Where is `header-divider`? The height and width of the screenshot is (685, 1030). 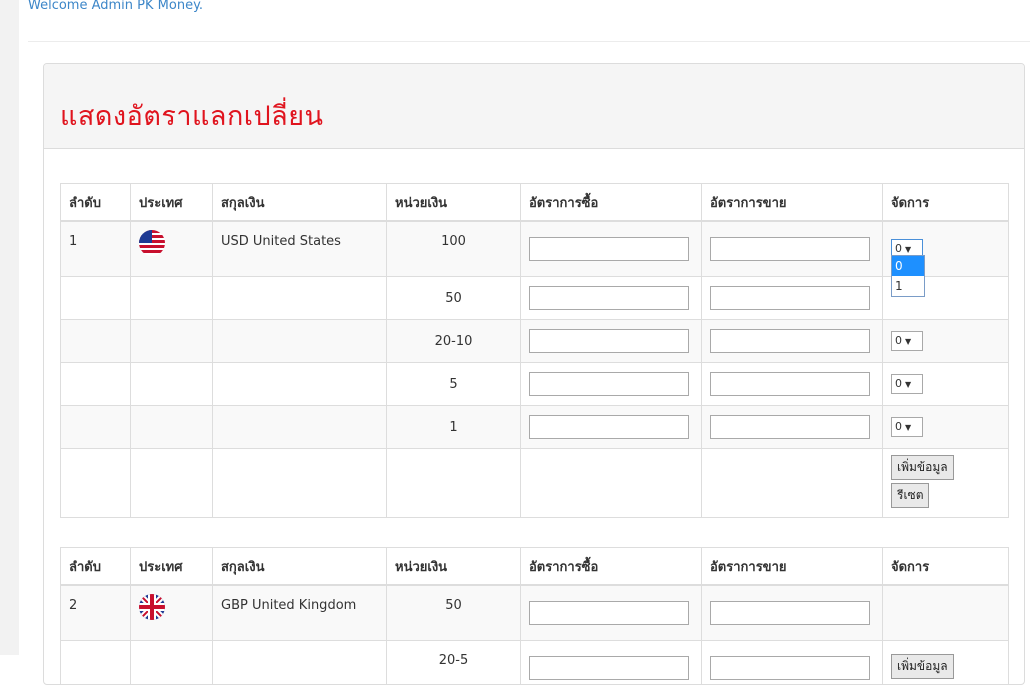 header-divider is located at coordinates (529, 41).